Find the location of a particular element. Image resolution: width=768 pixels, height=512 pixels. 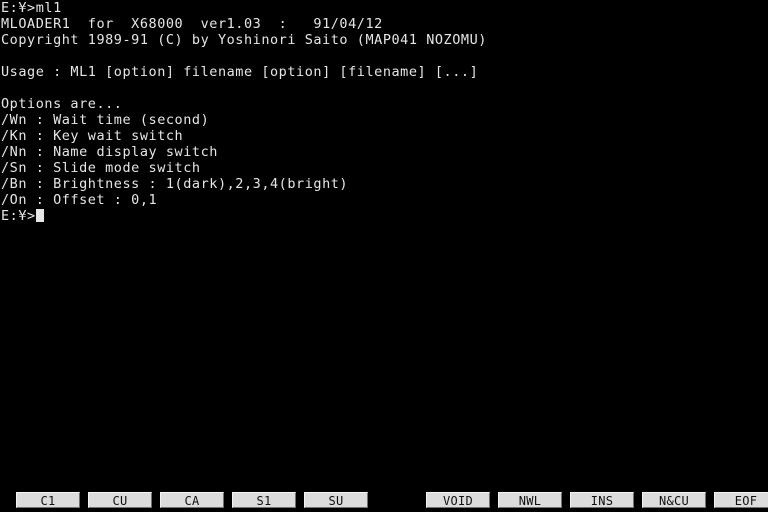

function-key-bar: C1 CU CA S1 SU VOID NWL INS N&CU EOF is located at coordinates (384, 500).